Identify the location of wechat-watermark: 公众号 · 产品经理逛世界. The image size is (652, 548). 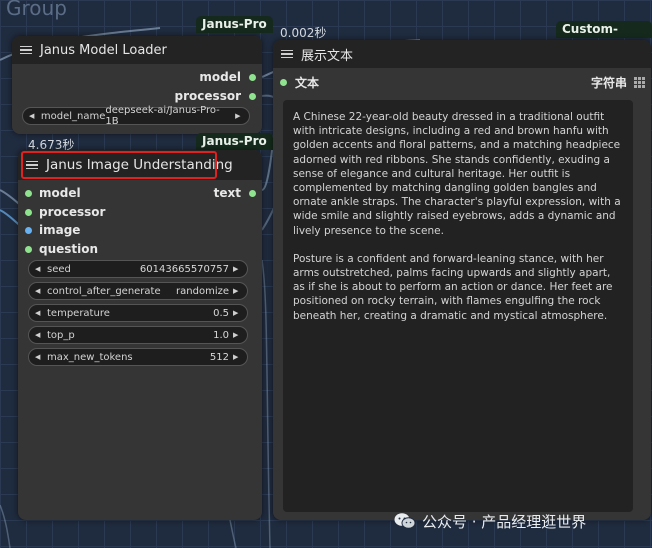
(490, 521).